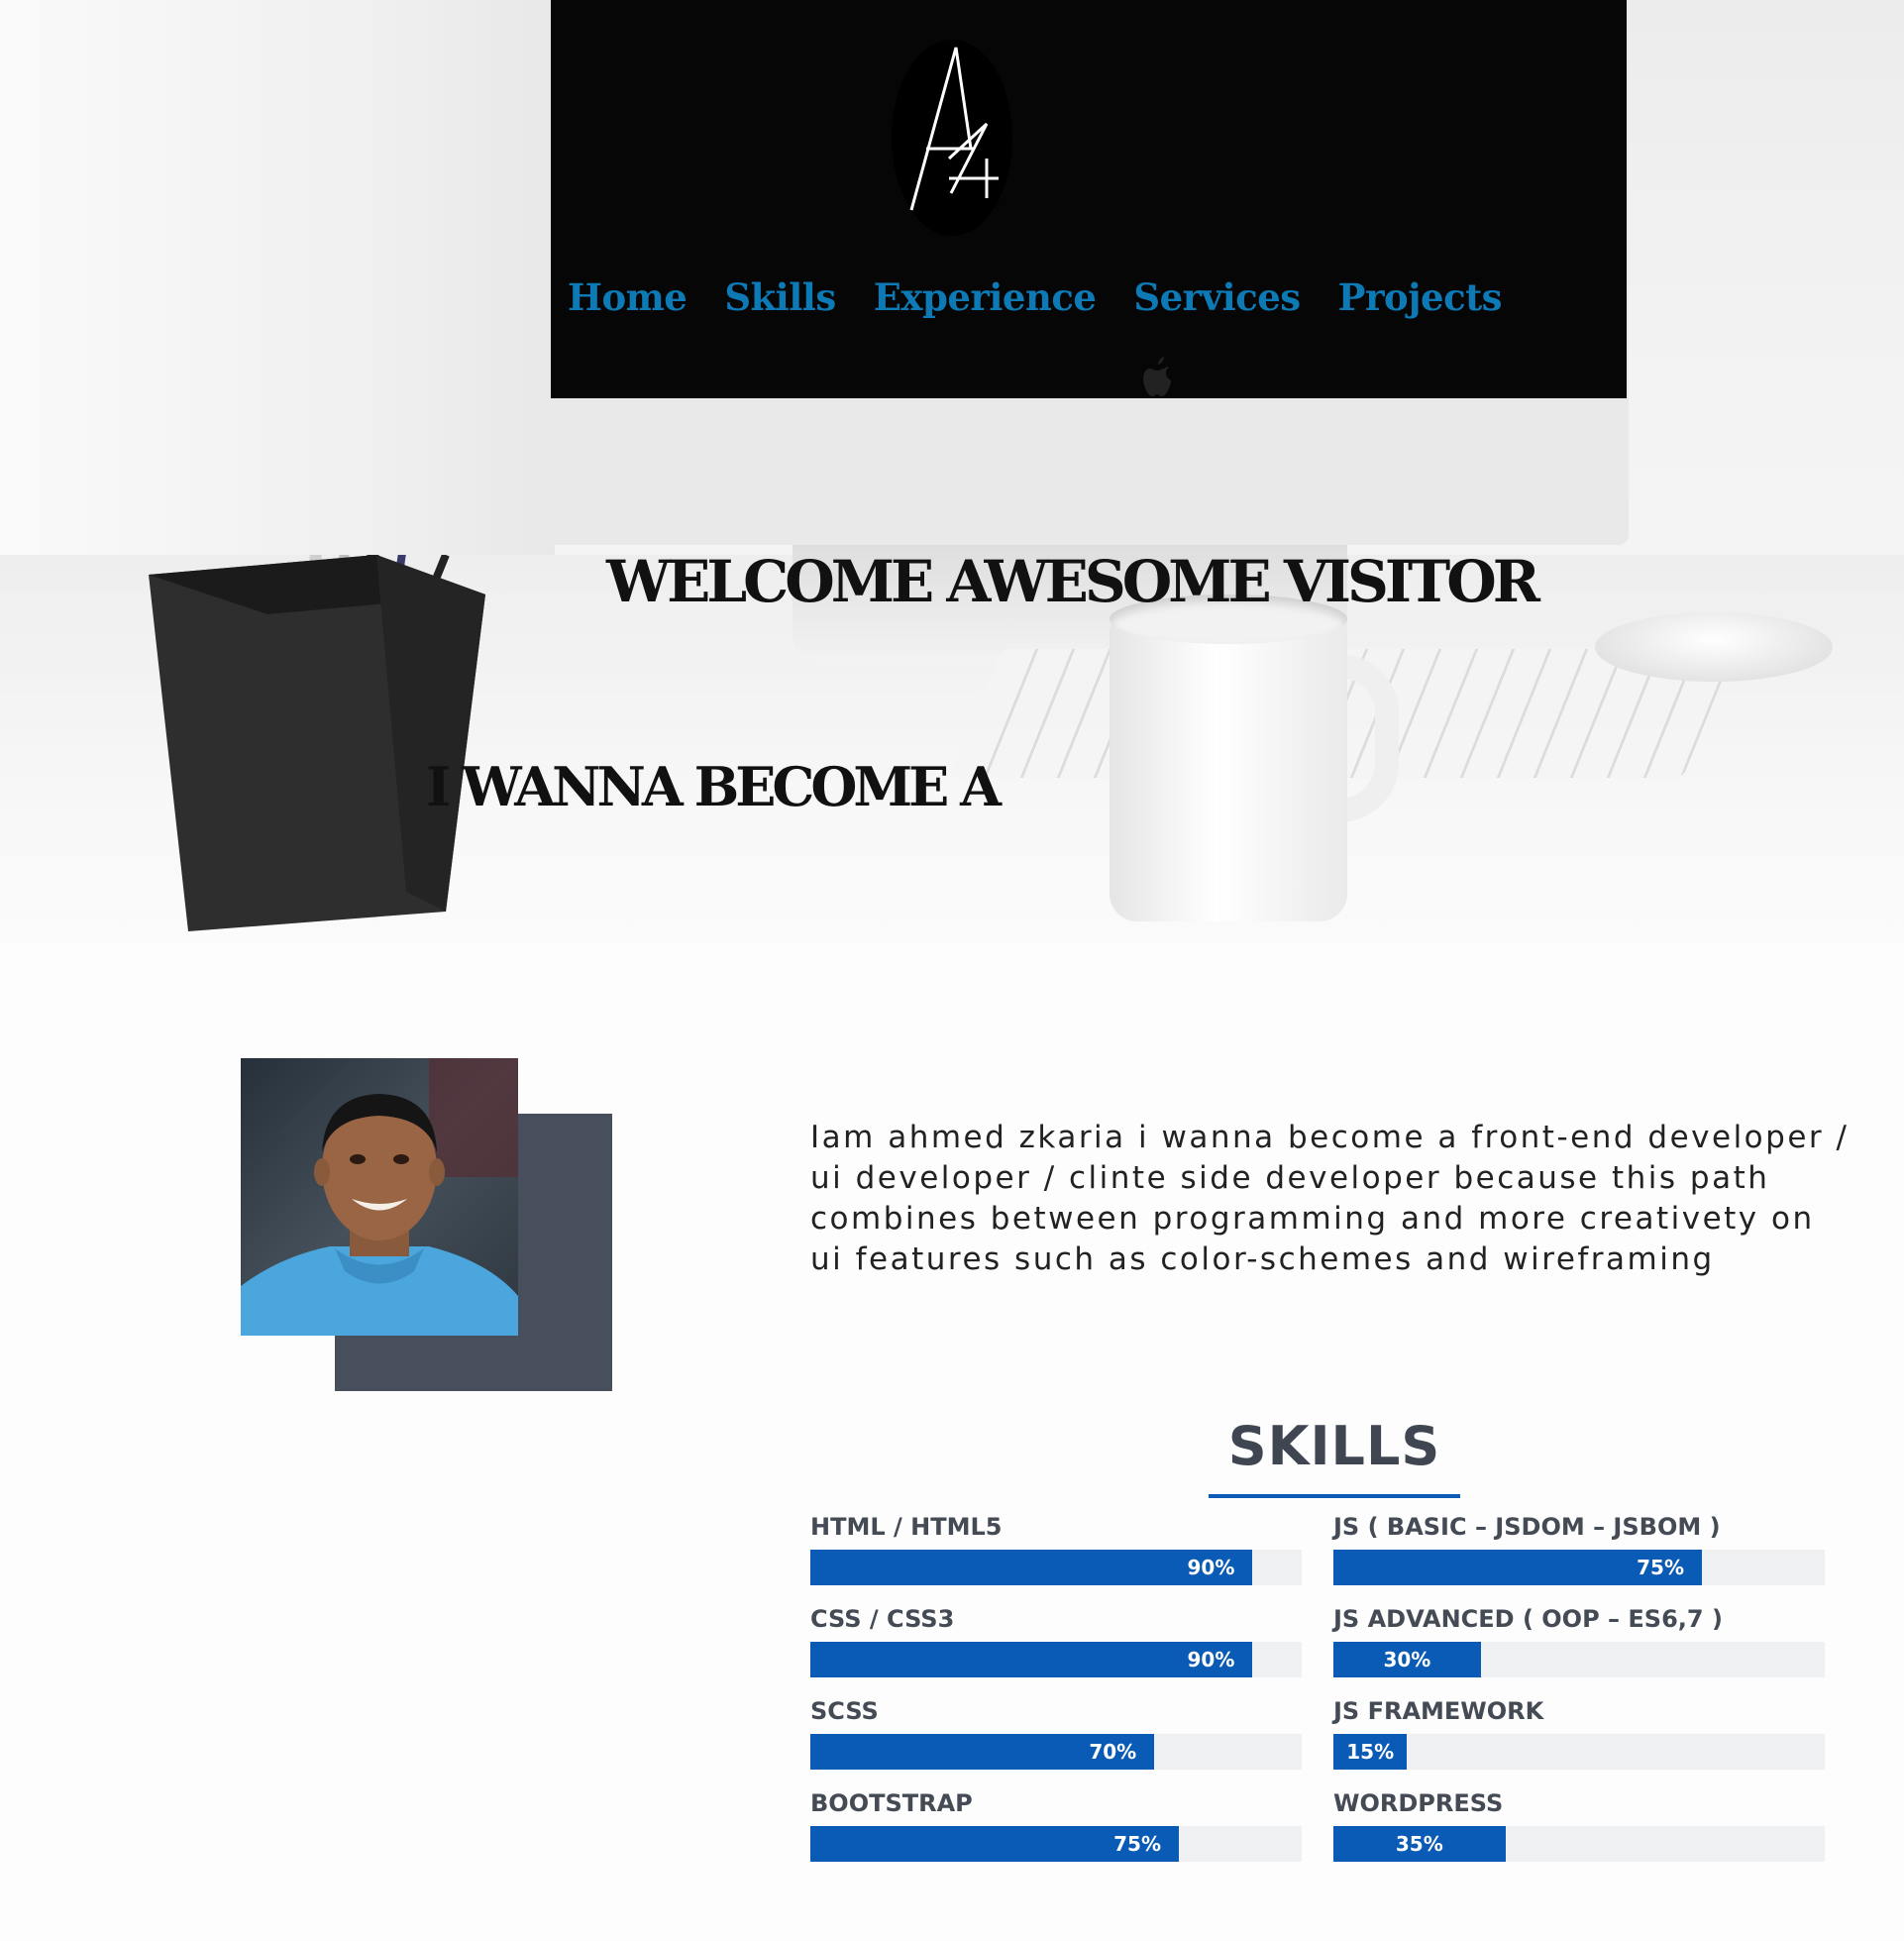 This screenshot has height=1941, width=1904. What do you see at coordinates (1089, 199) in the screenshot?
I see `hero-monitor-screen` at bounding box center [1089, 199].